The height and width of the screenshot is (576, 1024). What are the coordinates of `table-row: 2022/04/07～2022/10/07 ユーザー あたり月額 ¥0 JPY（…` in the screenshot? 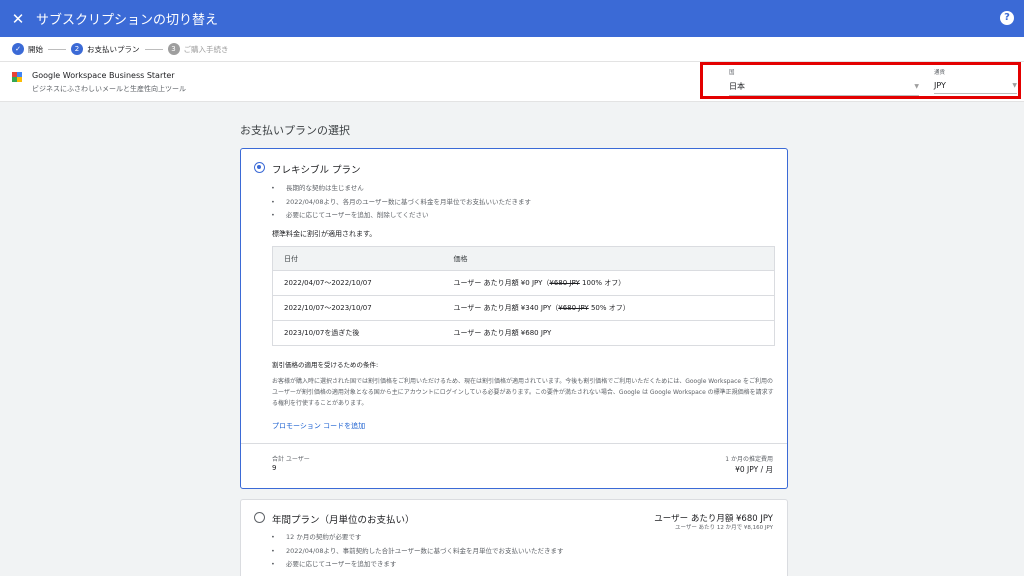 It's located at (523, 283).